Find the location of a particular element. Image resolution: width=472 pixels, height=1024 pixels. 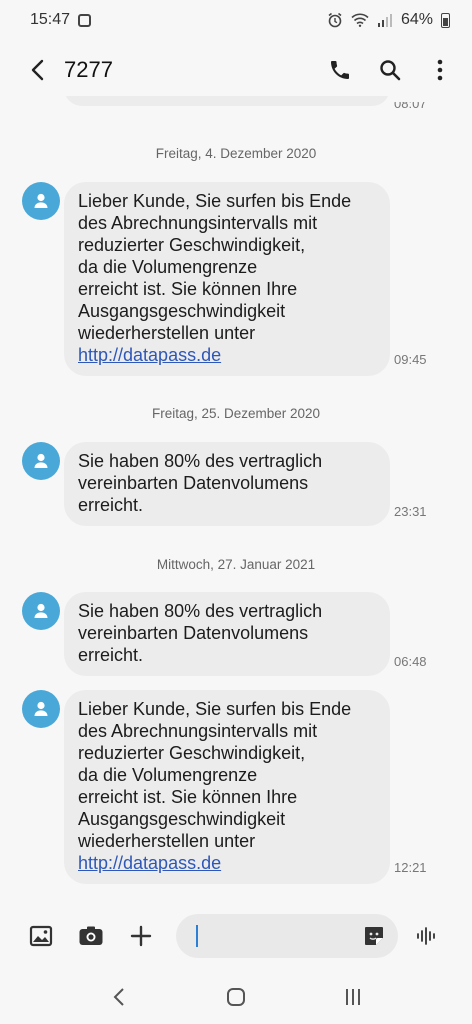

plus-icon is located at coordinates (141, 936).